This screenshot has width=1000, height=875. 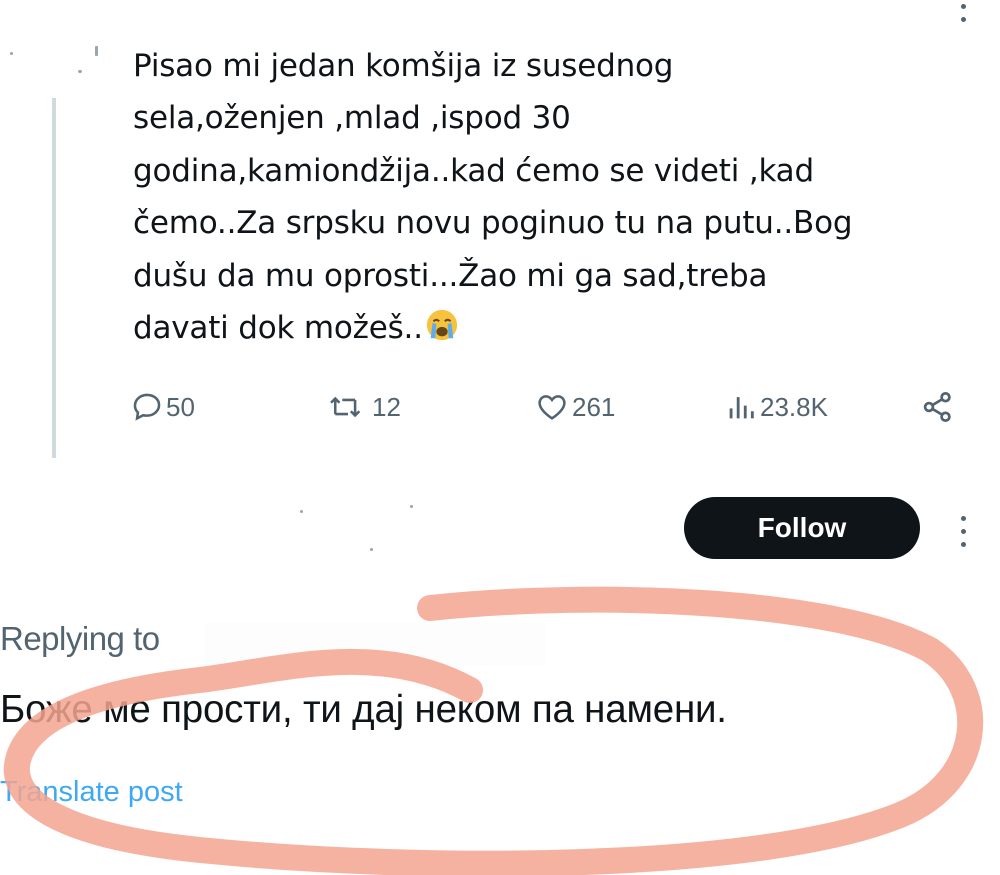 I want to click on reply-button: 50, so click(x=162, y=407).